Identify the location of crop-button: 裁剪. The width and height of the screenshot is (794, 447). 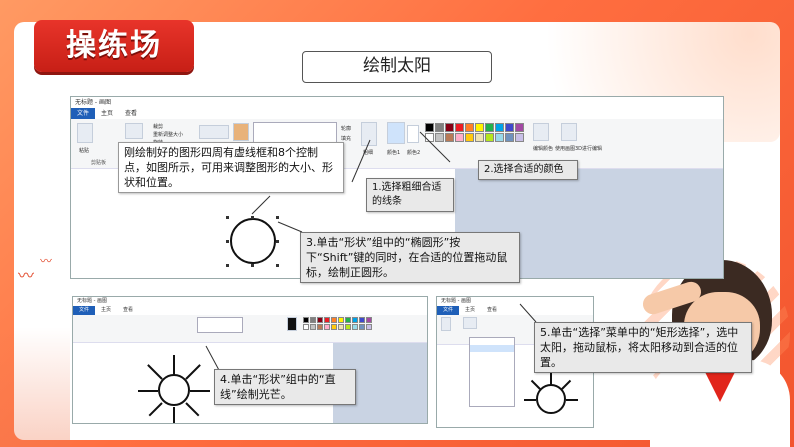
(158, 126).